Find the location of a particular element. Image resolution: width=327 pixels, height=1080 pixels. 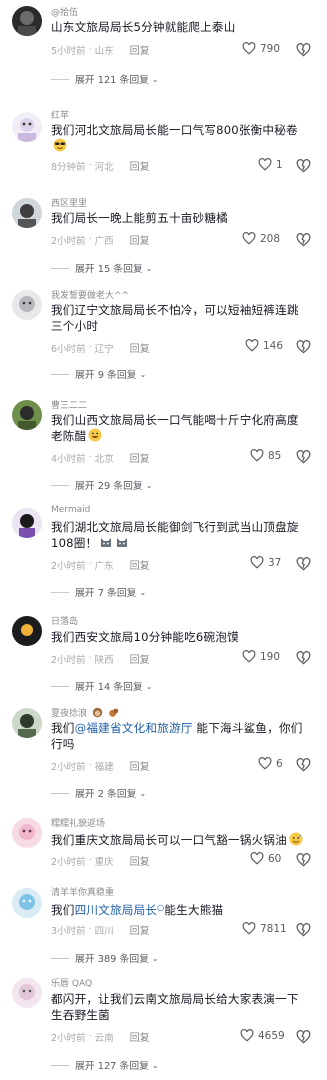

comment-username: 清羊羊你真稳重 is located at coordinates (82, 891).